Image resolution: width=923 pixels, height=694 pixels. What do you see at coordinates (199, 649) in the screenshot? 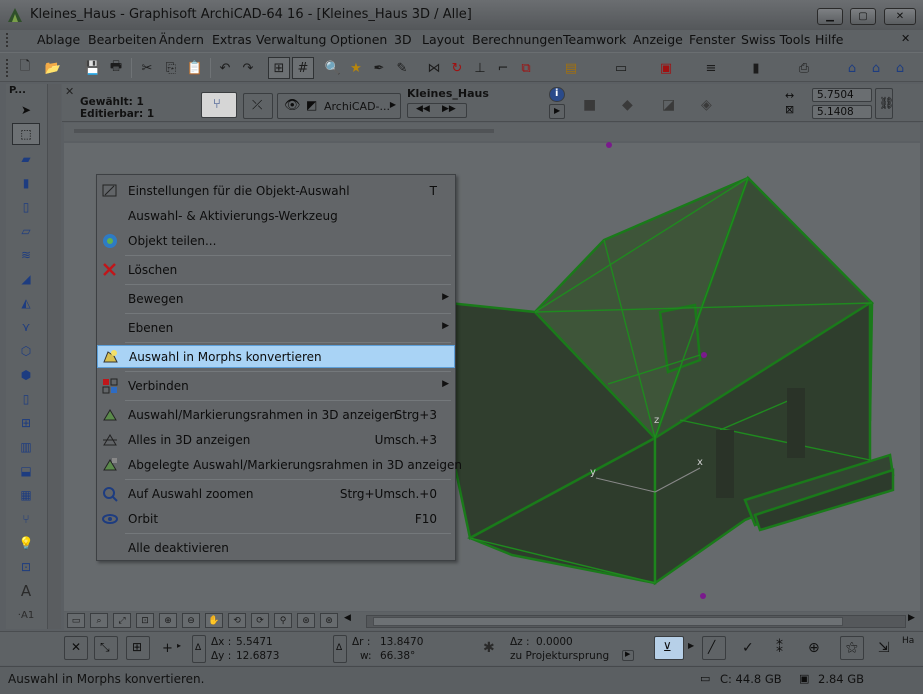
I see `delta-lock-button: Δ` at bounding box center [199, 649].